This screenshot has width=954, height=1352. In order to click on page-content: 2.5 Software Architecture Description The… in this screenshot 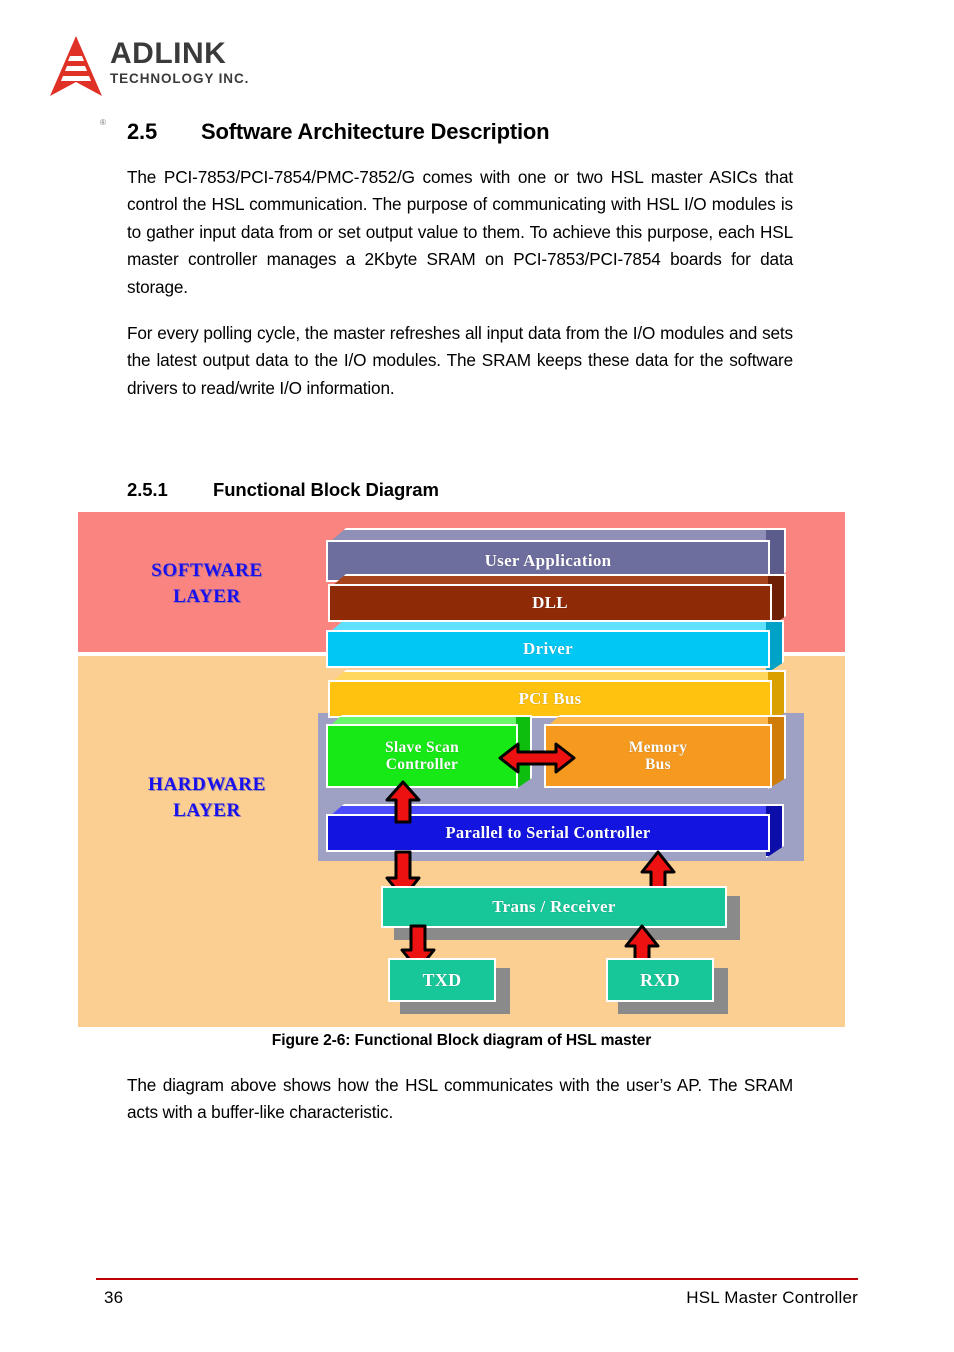, I will do `click(460, 260)`.